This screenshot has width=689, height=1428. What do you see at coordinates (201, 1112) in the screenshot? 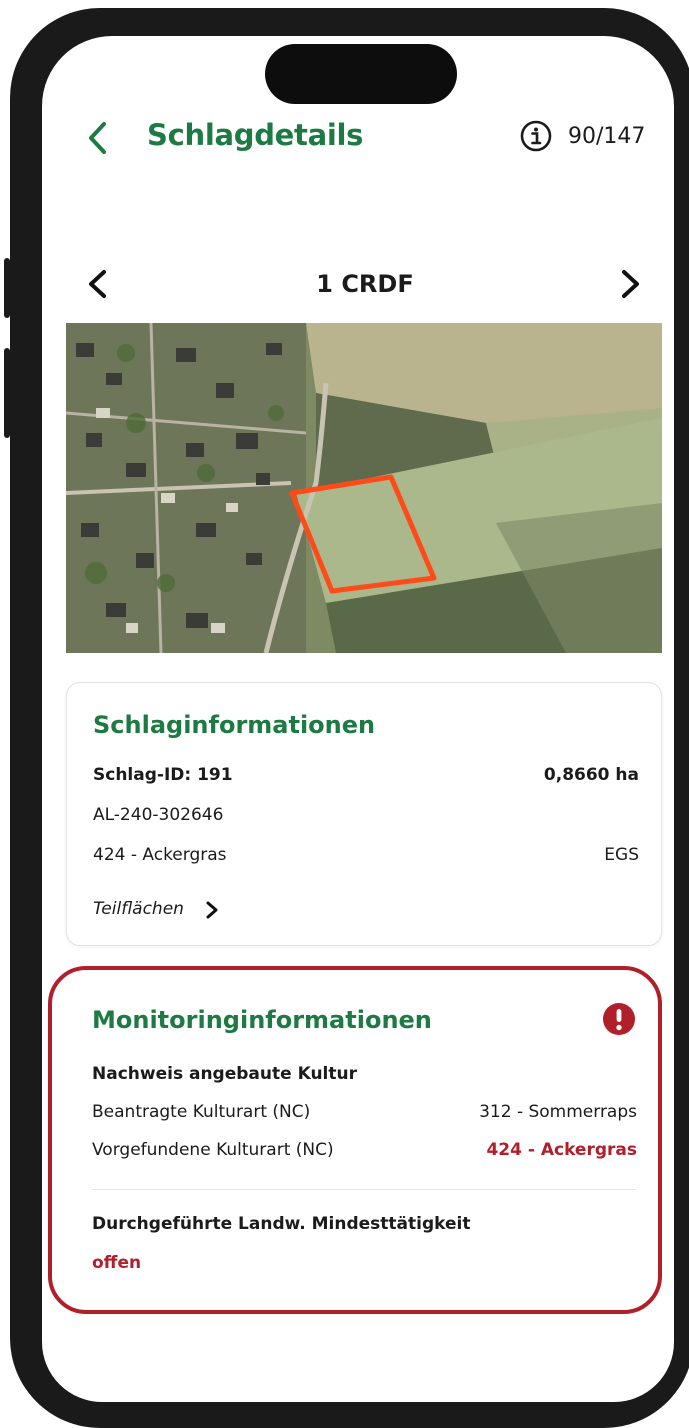
I see `applied-crop-label: Beantragte Kulturart (NC)` at bounding box center [201, 1112].